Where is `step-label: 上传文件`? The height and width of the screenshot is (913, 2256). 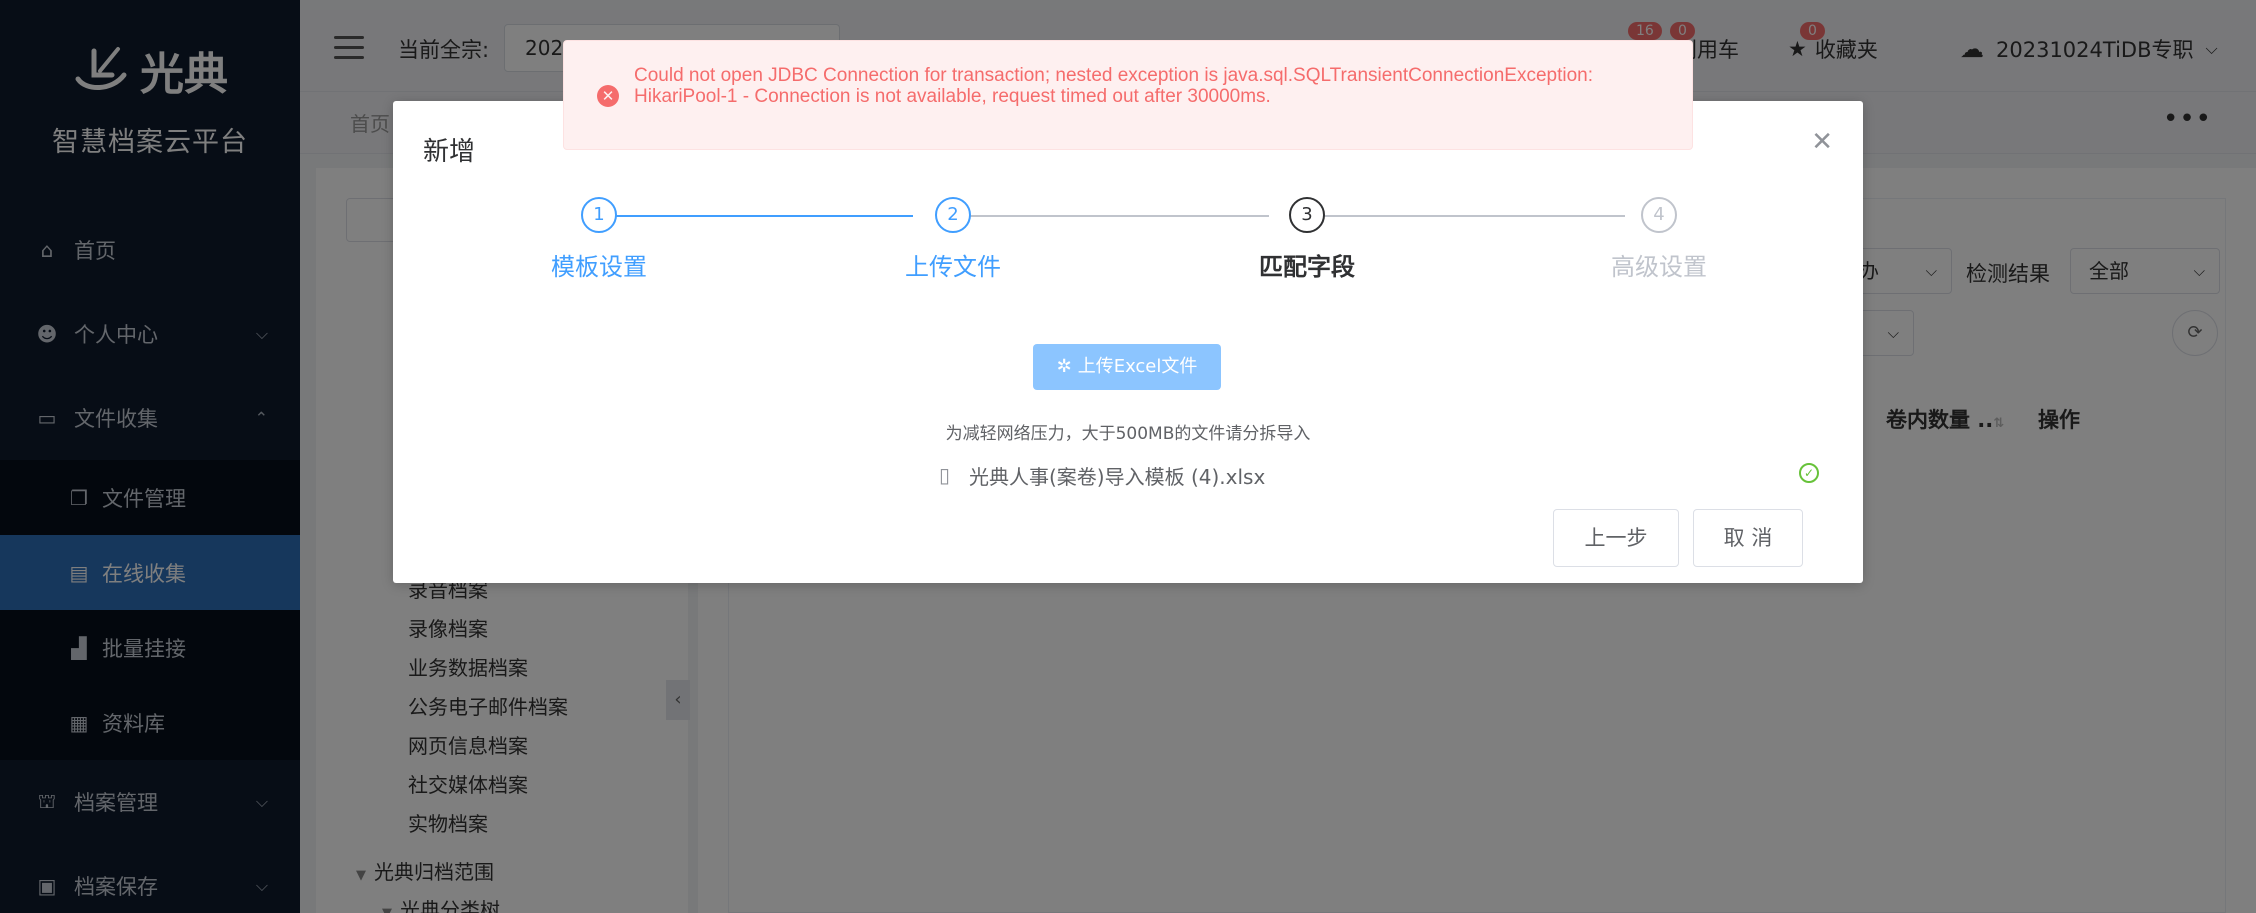
step-label: 上传文件 is located at coordinates (953, 267).